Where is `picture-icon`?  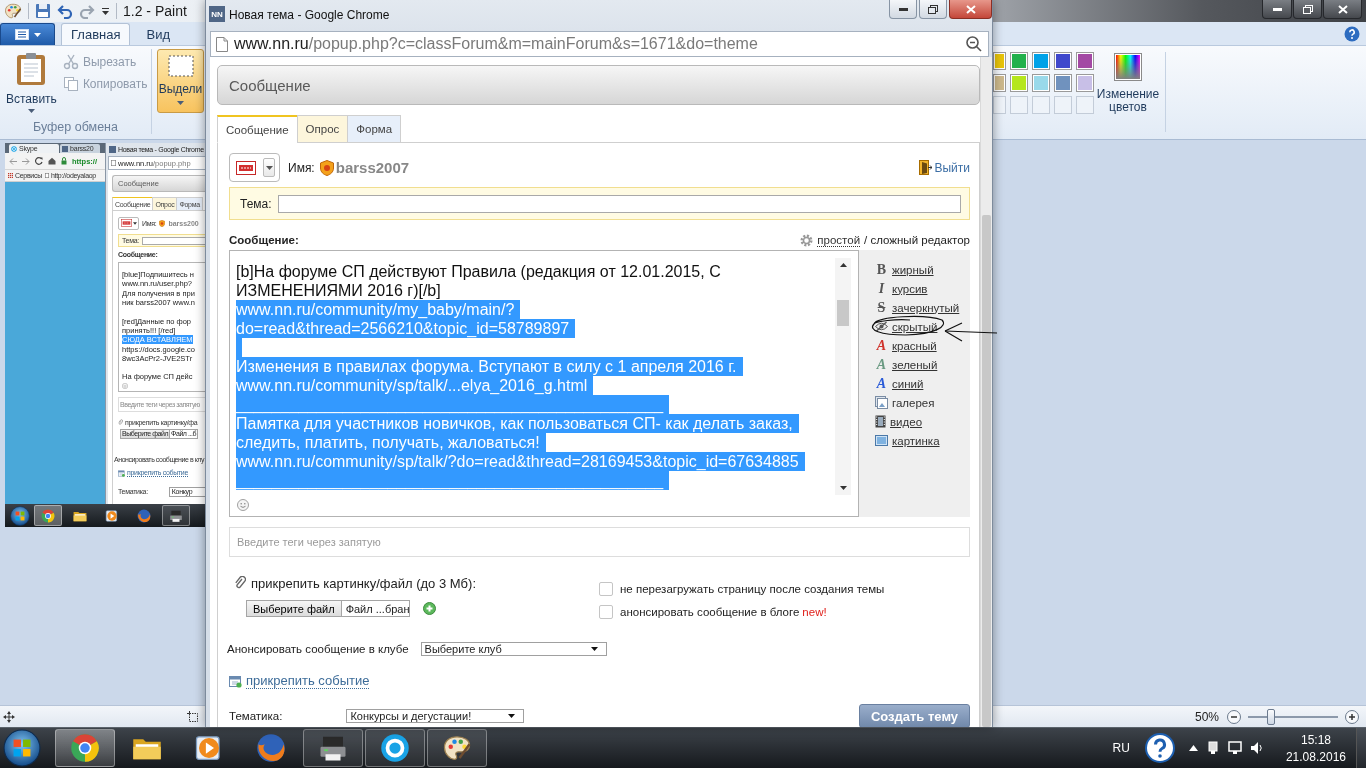
picture-icon is located at coordinates (881, 440).